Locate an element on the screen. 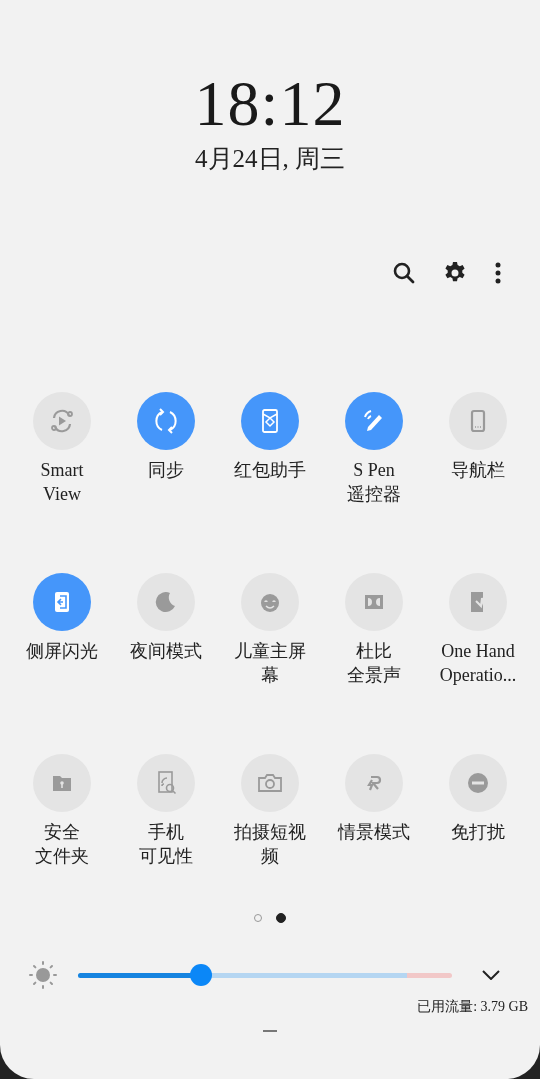 This screenshot has height=1079, width=540. toggle-label: 侧屏闪光 is located at coordinates (62, 651).